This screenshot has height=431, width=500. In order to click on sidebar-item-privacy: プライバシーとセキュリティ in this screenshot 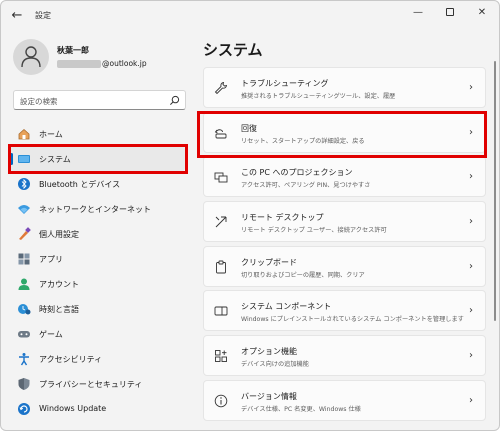, I will do `click(97, 383)`.